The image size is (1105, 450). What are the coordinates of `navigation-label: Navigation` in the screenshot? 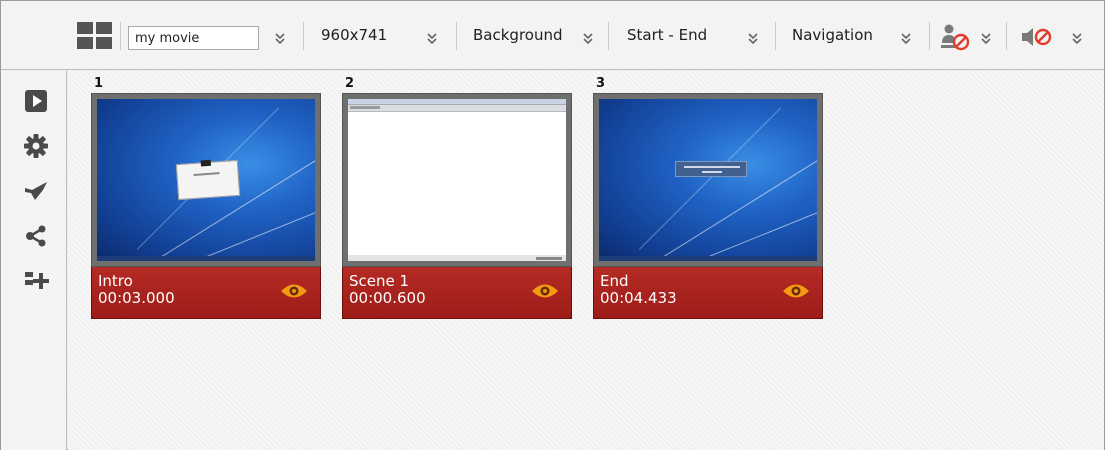 It's located at (832, 35).